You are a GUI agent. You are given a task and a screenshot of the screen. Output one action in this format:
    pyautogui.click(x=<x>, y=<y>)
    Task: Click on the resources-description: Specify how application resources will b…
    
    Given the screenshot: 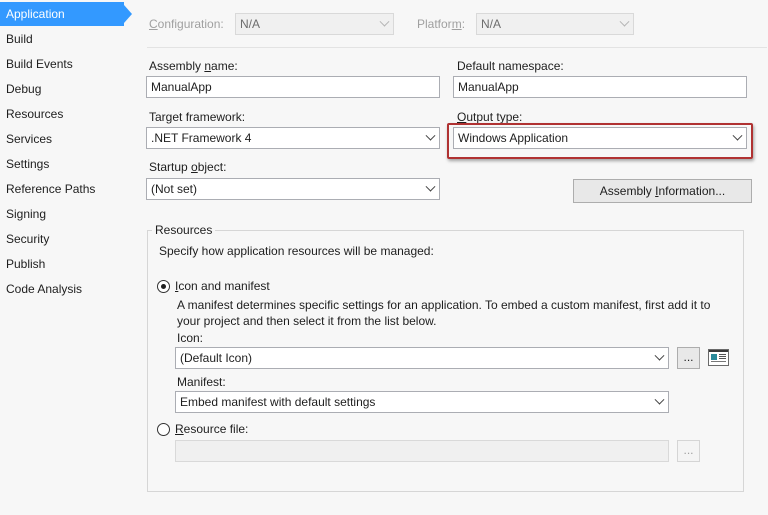 What is the action you would take?
    pyautogui.click(x=296, y=251)
    